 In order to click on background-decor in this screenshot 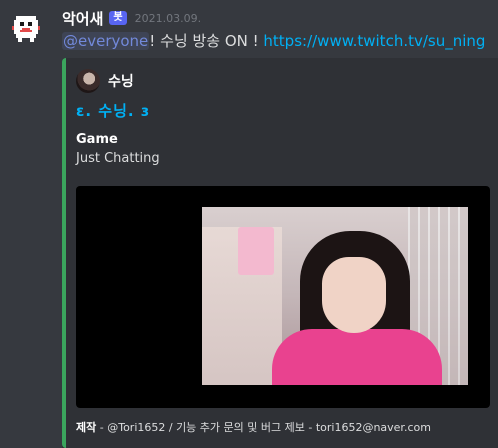, I will do `click(256, 251)`.